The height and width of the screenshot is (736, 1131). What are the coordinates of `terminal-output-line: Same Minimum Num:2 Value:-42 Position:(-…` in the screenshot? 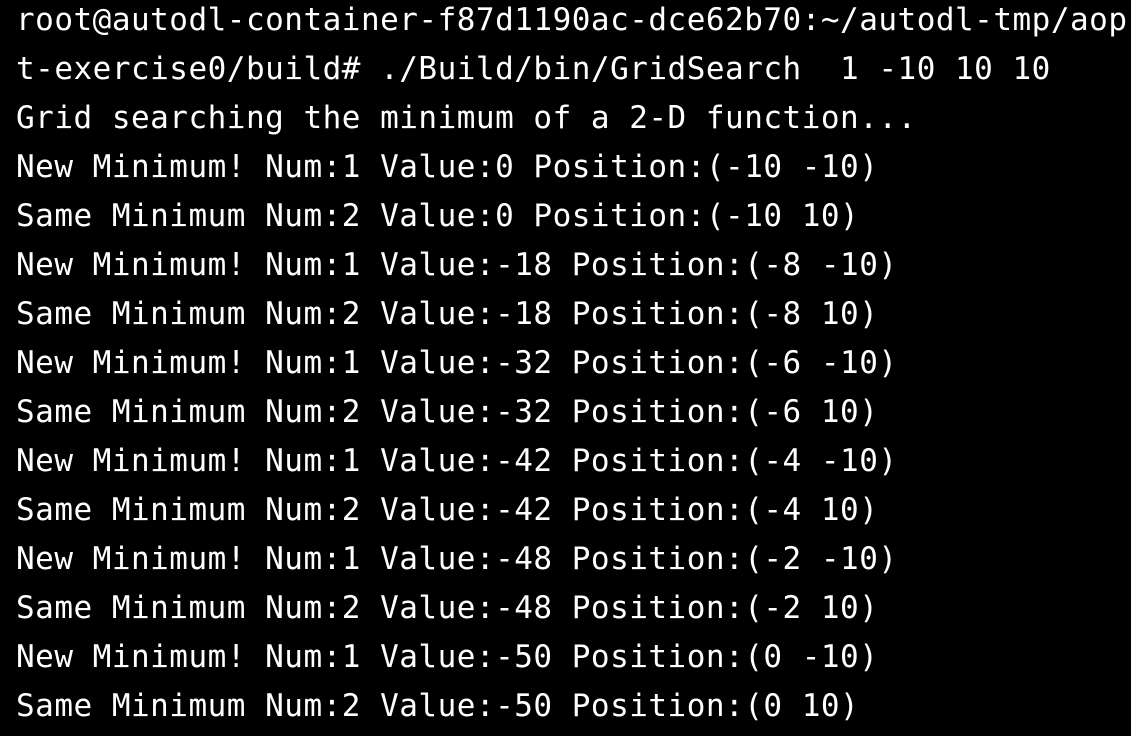 It's located at (447, 510).